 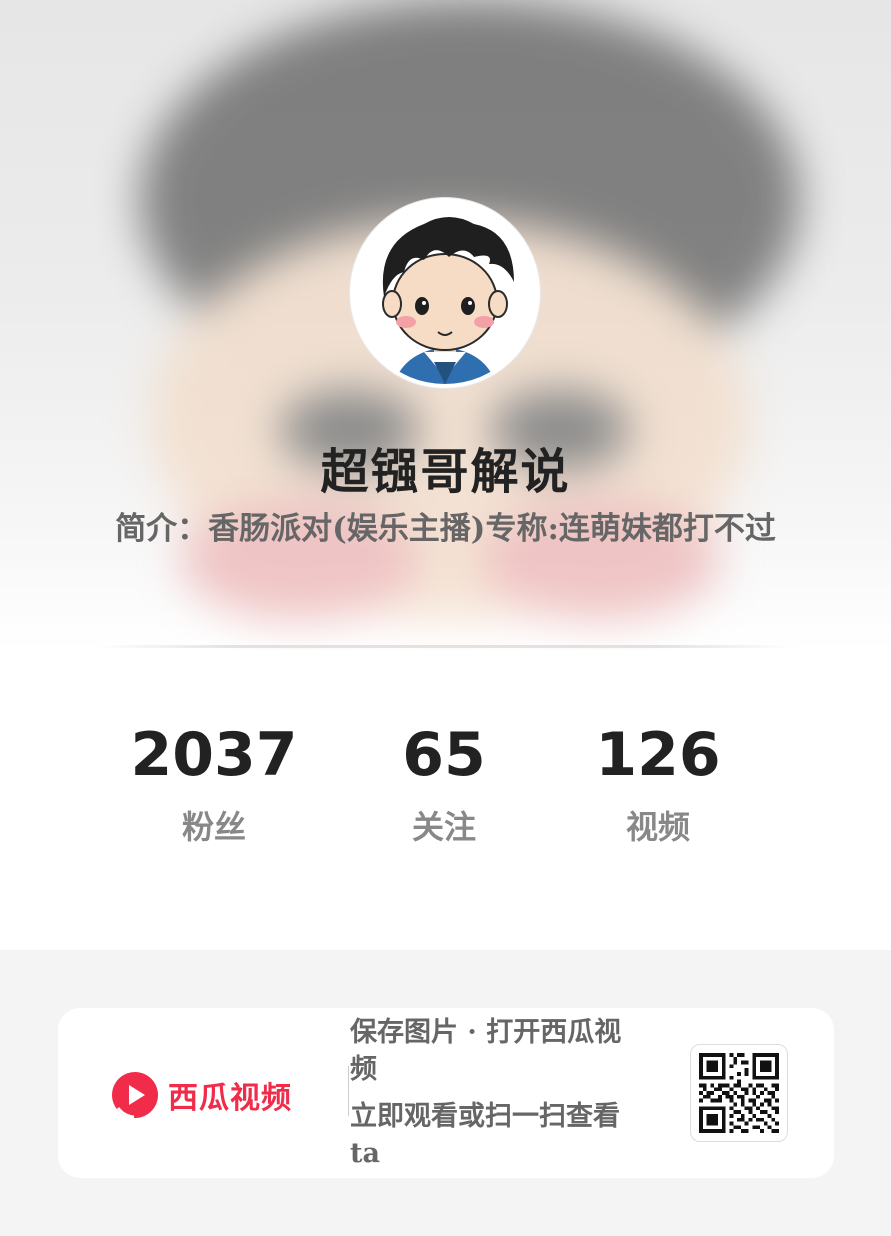 What do you see at coordinates (446, 646) in the screenshot?
I see `header-divider` at bounding box center [446, 646].